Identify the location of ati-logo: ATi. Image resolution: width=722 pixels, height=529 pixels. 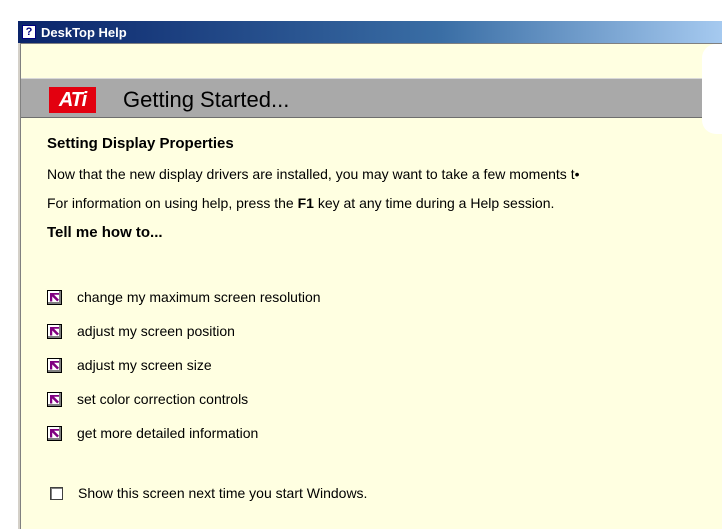
(72, 100).